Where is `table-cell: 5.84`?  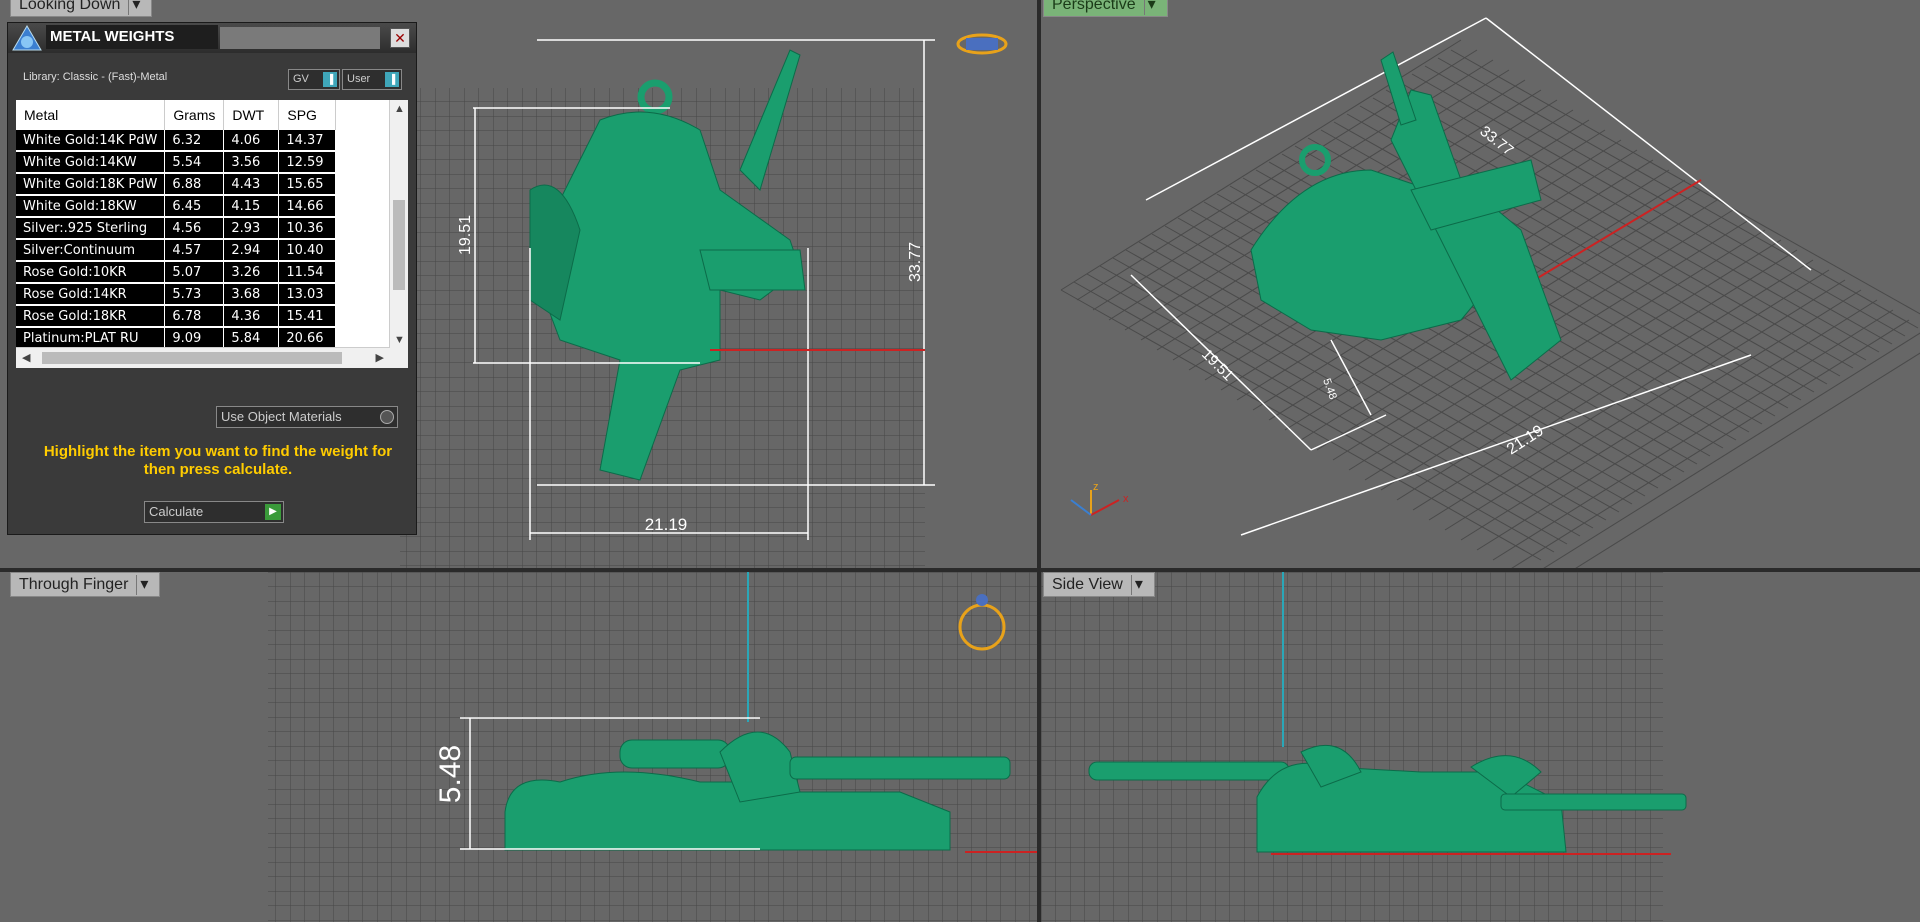
table-cell: 5.84 is located at coordinates (251, 338).